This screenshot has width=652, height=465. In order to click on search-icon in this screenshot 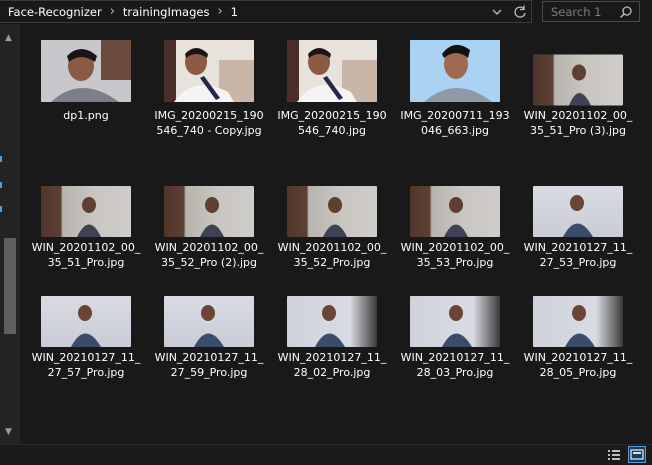, I will do `click(626, 12)`.